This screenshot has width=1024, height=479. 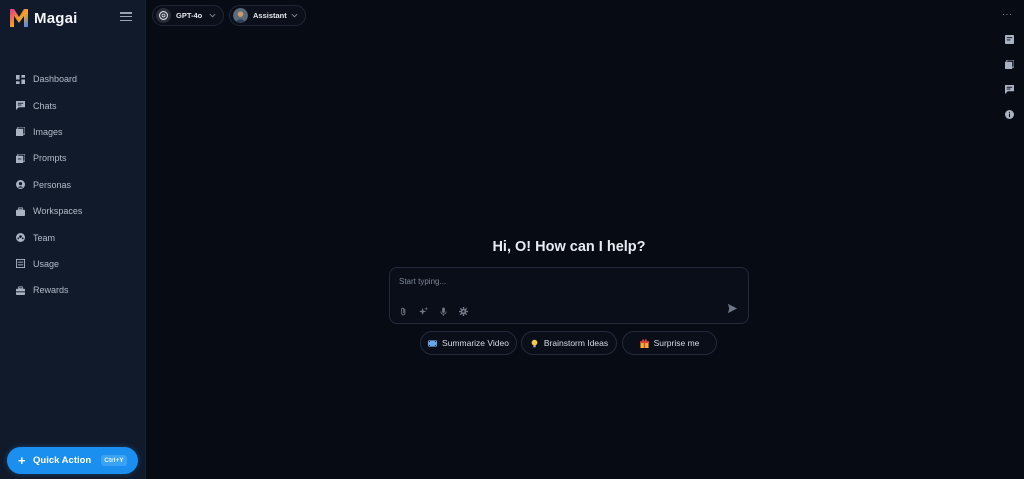 What do you see at coordinates (20, 238) in the screenshot?
I see `team-icon` at bounding box center [20, 238].